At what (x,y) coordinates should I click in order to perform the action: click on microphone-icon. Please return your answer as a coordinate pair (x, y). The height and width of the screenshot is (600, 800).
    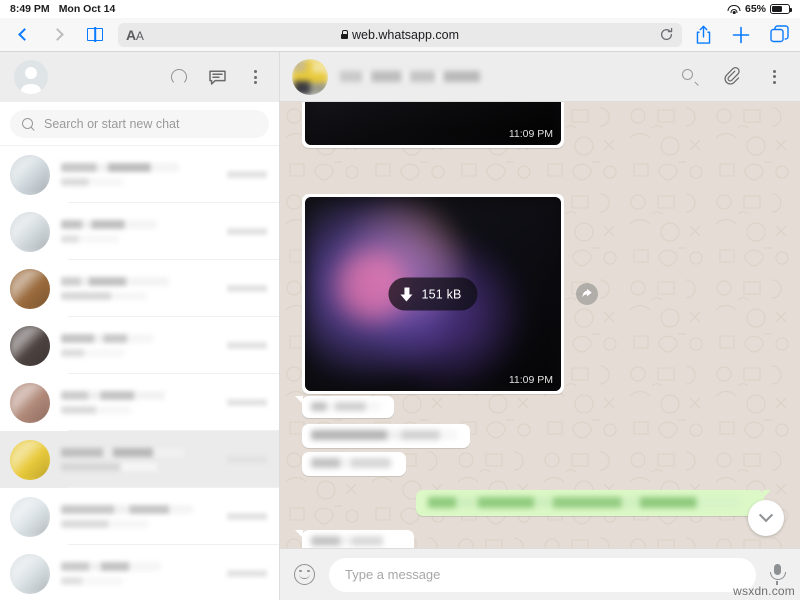
    Looking at the image, I should click on (778, 574).